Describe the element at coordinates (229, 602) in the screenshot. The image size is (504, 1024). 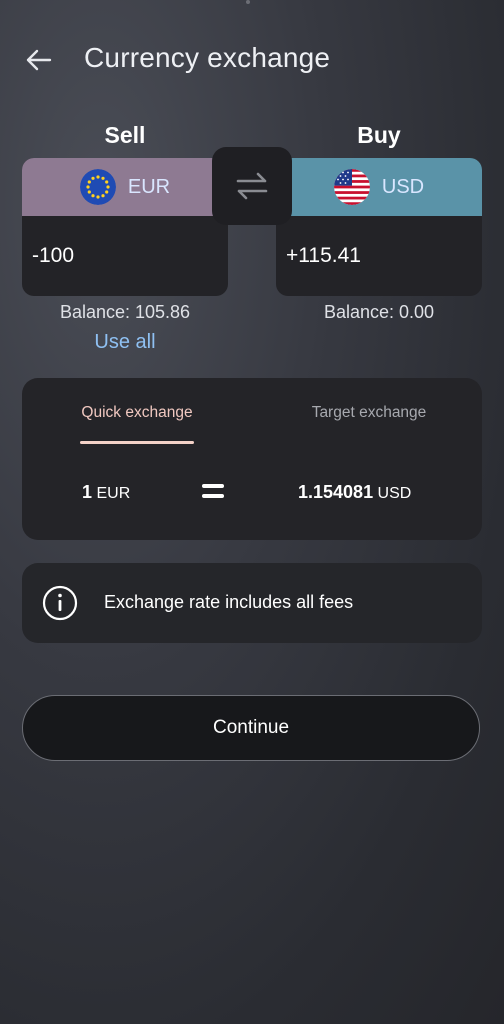
I see `fees-info-text: Exchange rate includes all fees` at that location.